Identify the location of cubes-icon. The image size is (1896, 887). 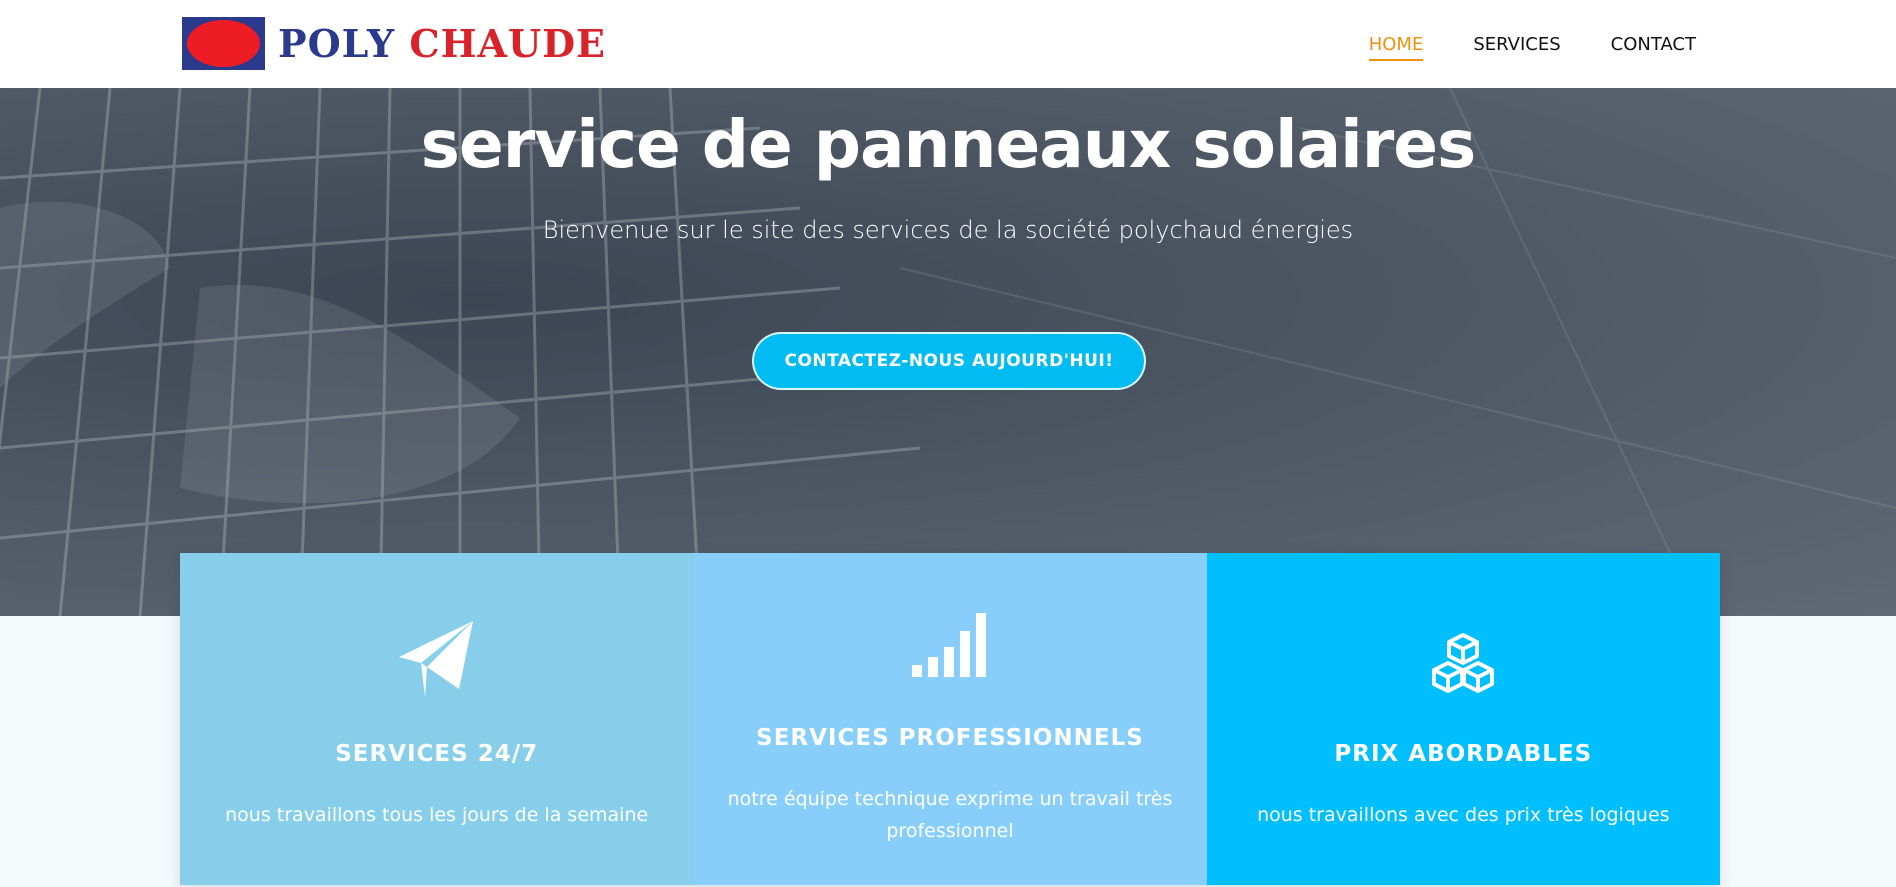
(1463, 663).